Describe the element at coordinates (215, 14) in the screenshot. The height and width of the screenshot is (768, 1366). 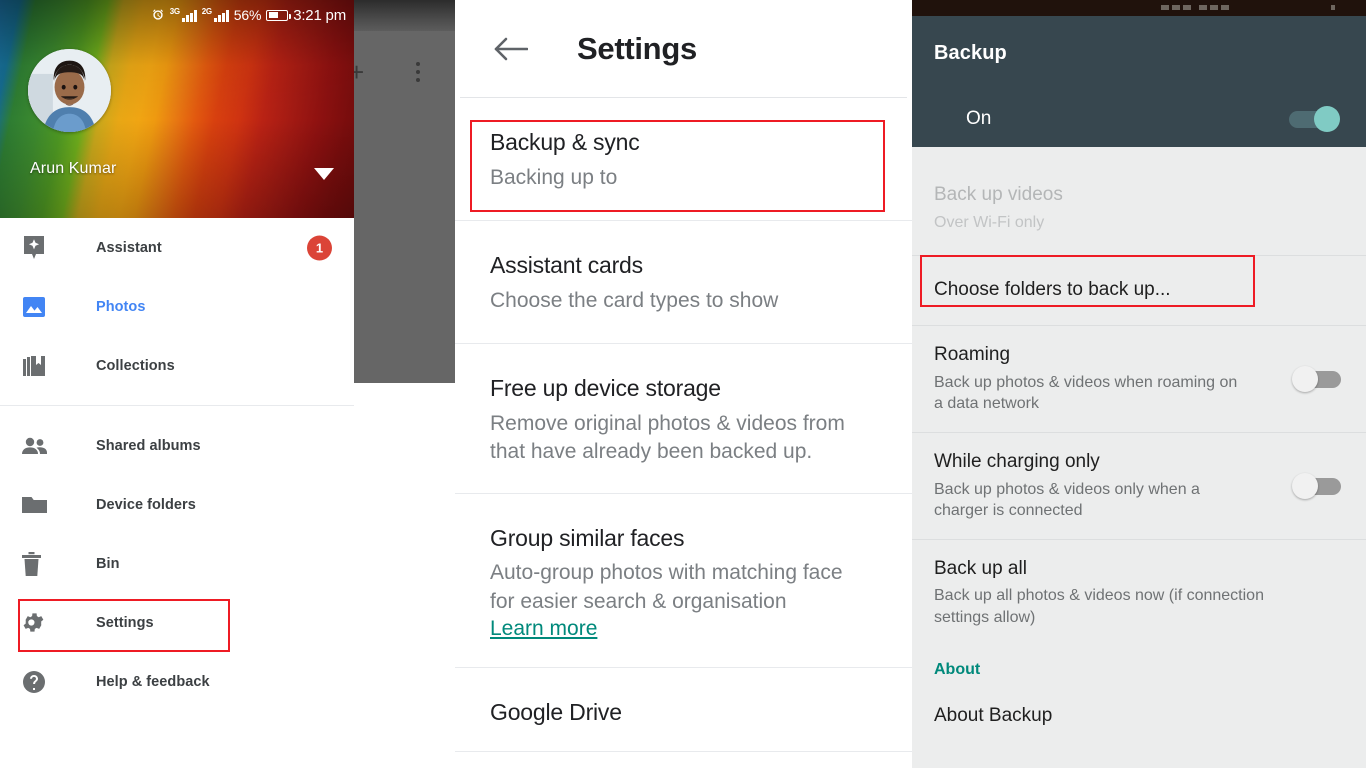
I see `signal-2g-icon: 2G` at that location.